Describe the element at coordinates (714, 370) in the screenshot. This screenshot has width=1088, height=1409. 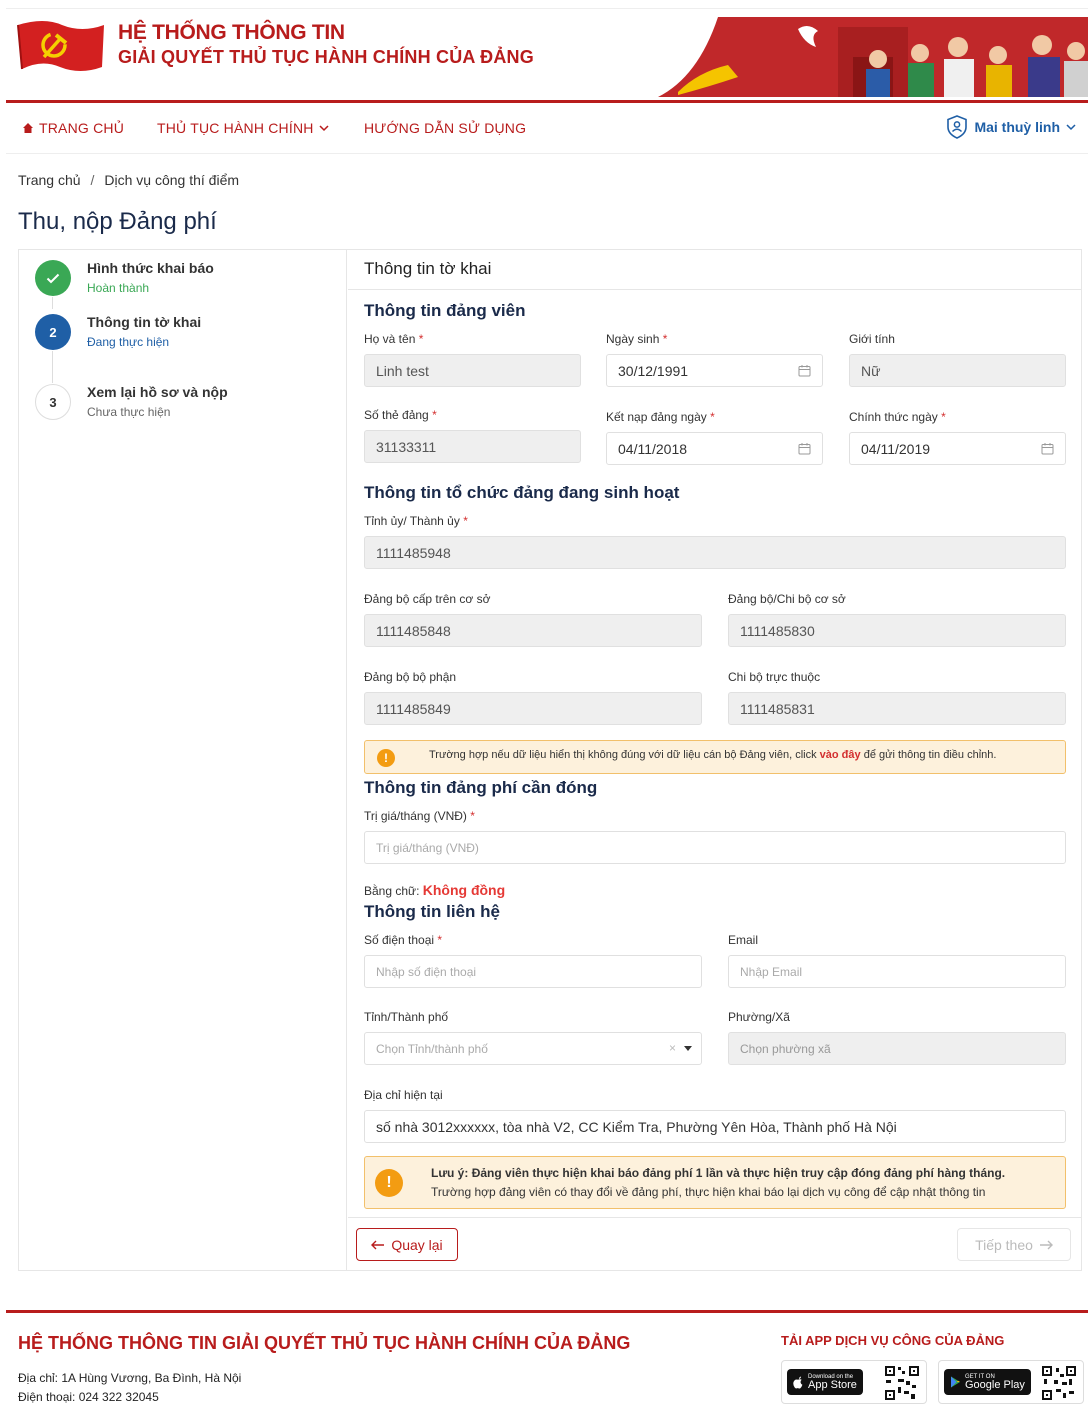
I see `dob-field: 30/12/1991` at that location.